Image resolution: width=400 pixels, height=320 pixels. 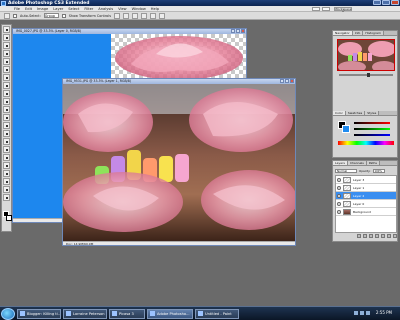 What do you see at coordinates (6, 37) in the screenshot?
I see `marquee-tool-icon` at bounding box center [6, 37].